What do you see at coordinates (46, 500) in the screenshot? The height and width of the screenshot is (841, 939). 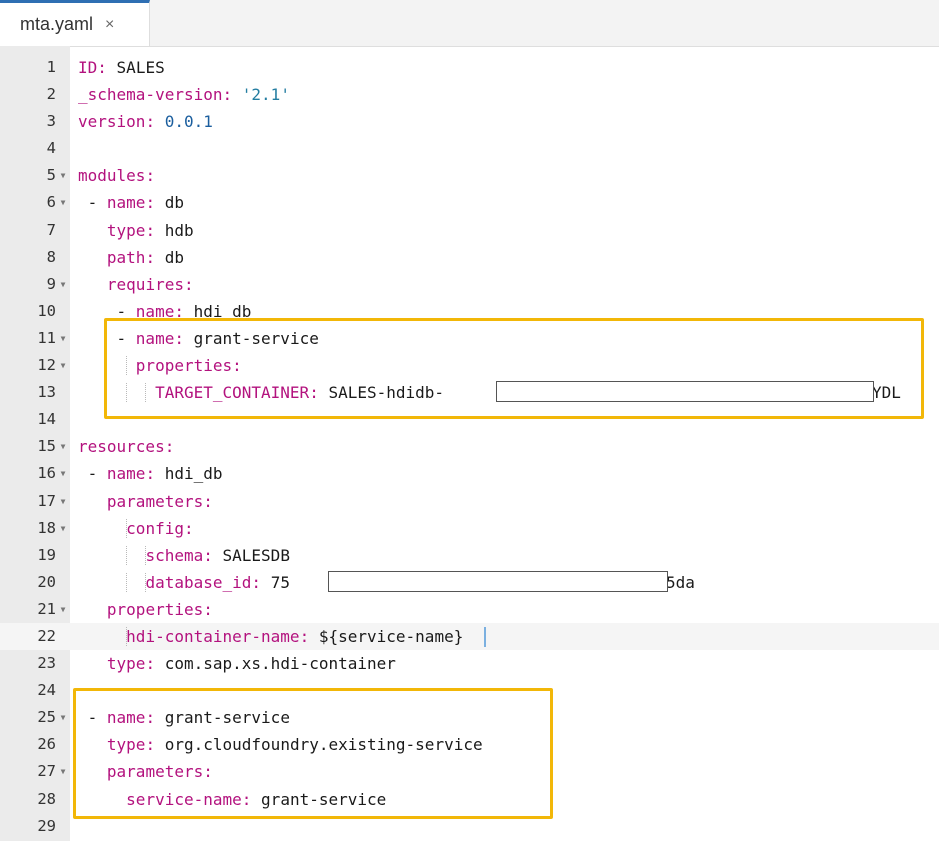 I see `line-number: 17` at bounding box center [46, 500].